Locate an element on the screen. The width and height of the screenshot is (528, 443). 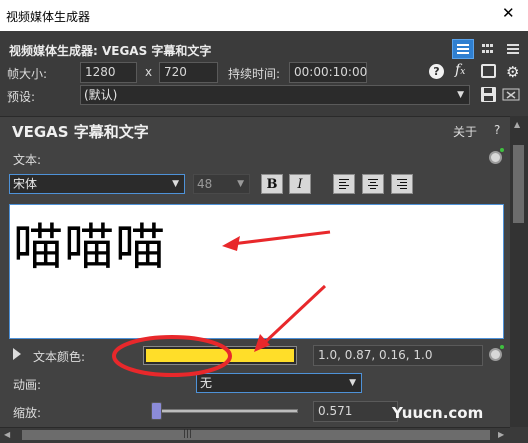
watermark: Yuucn.com is located at coordinates (438, 413).